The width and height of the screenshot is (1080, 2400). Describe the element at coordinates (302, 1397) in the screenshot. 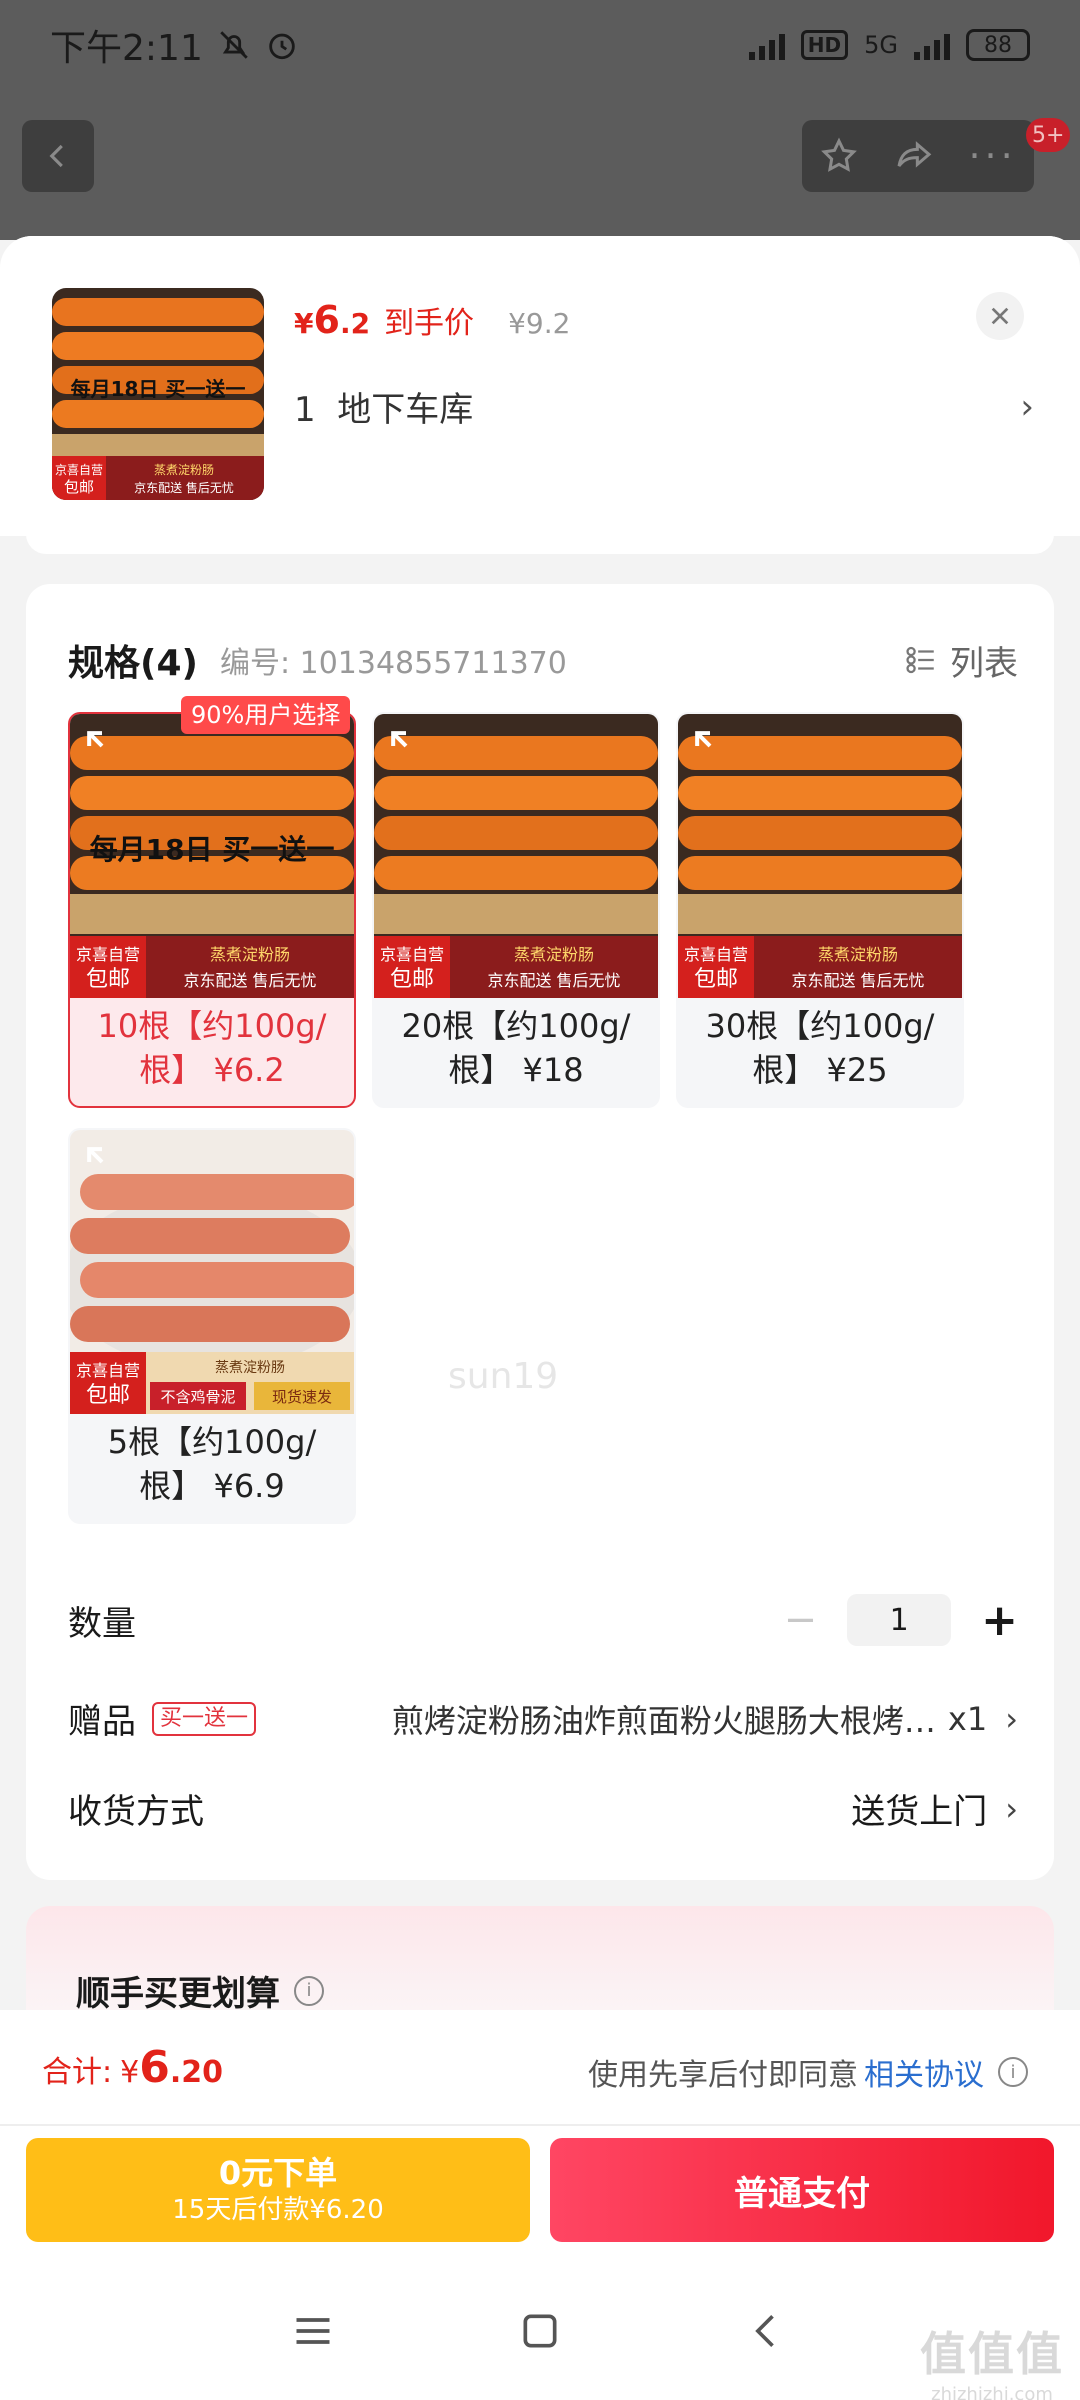

I see `svg-text: 现货速发` at that location.